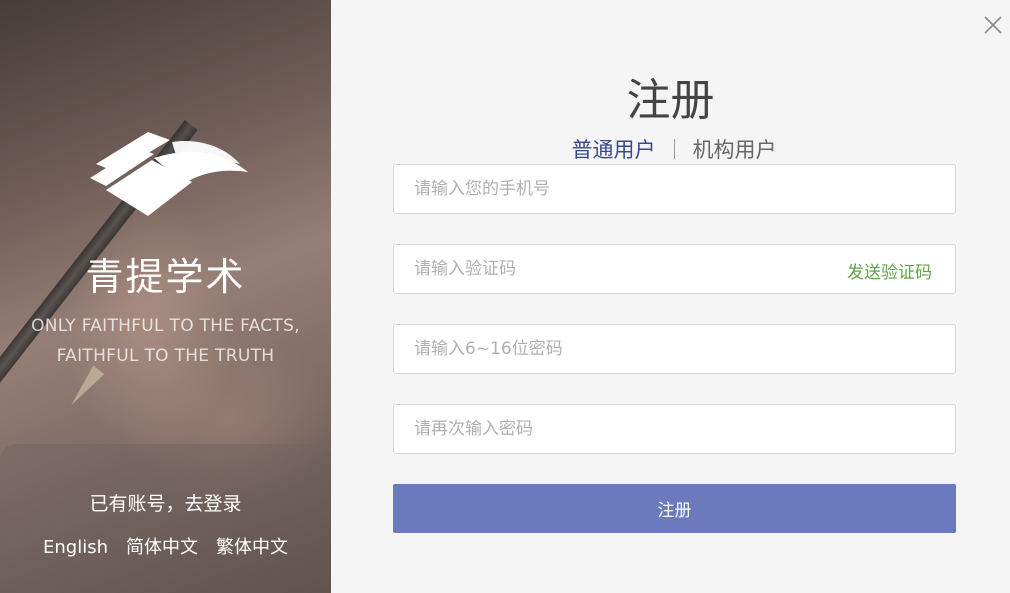 The image size is (1010, 593). I want to click on phone-field-wrapper, so click(674, 189).